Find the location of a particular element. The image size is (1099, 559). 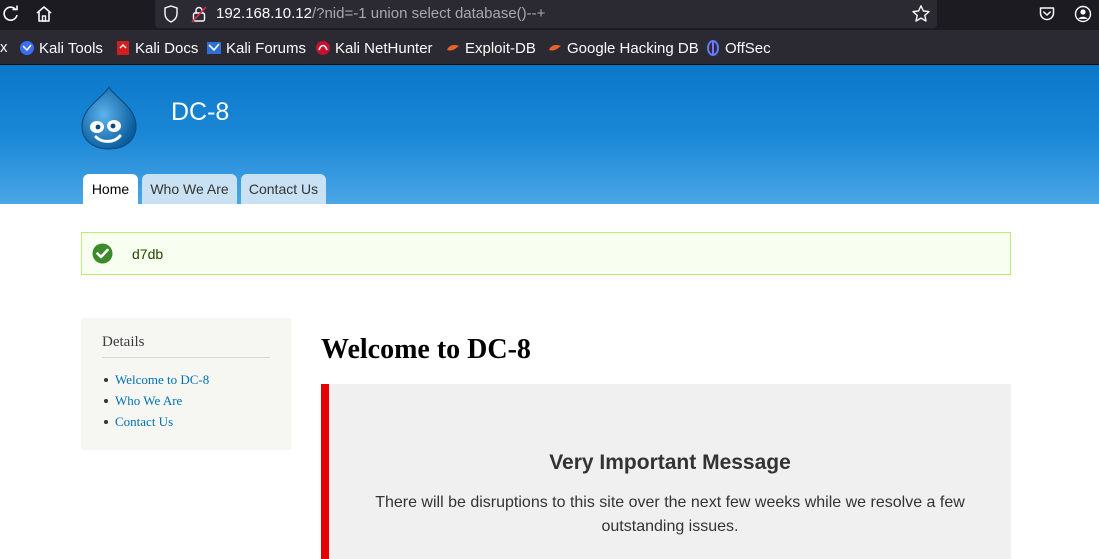

tracking-protection-shield-icon is located at coordinates (171, 14).